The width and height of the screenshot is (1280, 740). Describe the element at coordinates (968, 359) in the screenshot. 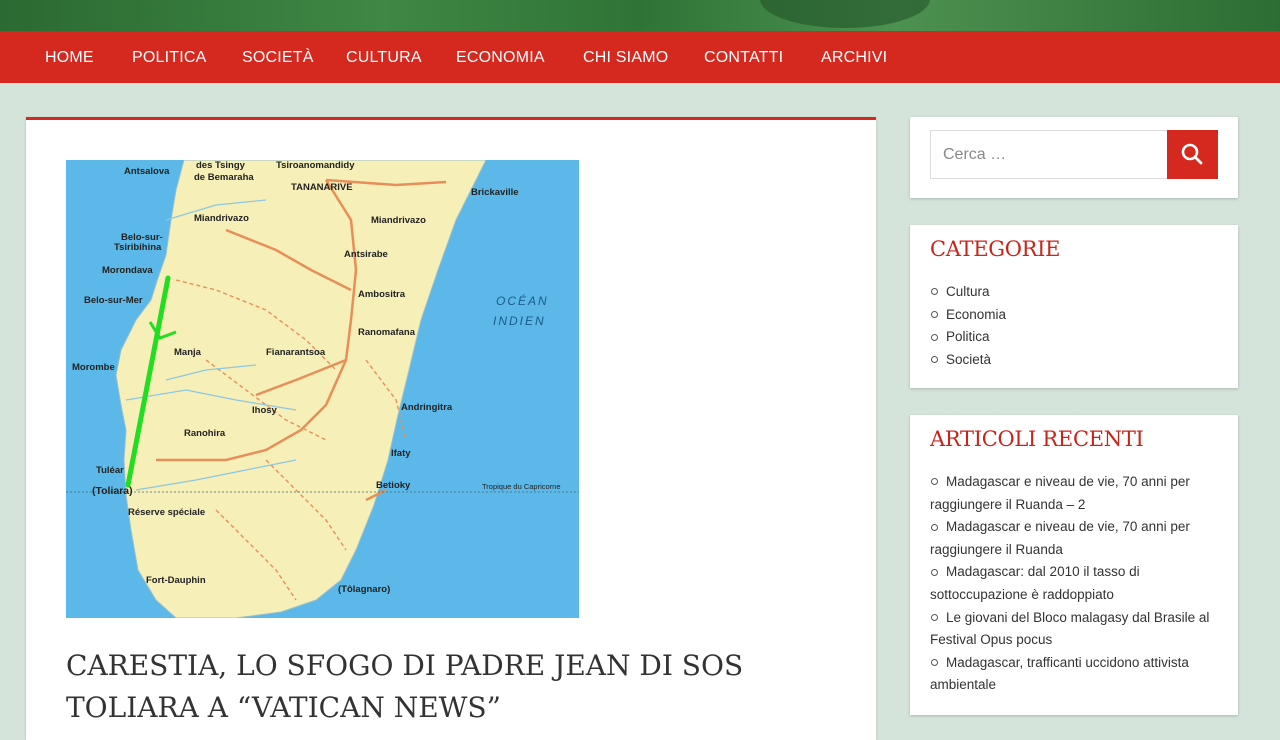

I see `category-link: Società` at that location.